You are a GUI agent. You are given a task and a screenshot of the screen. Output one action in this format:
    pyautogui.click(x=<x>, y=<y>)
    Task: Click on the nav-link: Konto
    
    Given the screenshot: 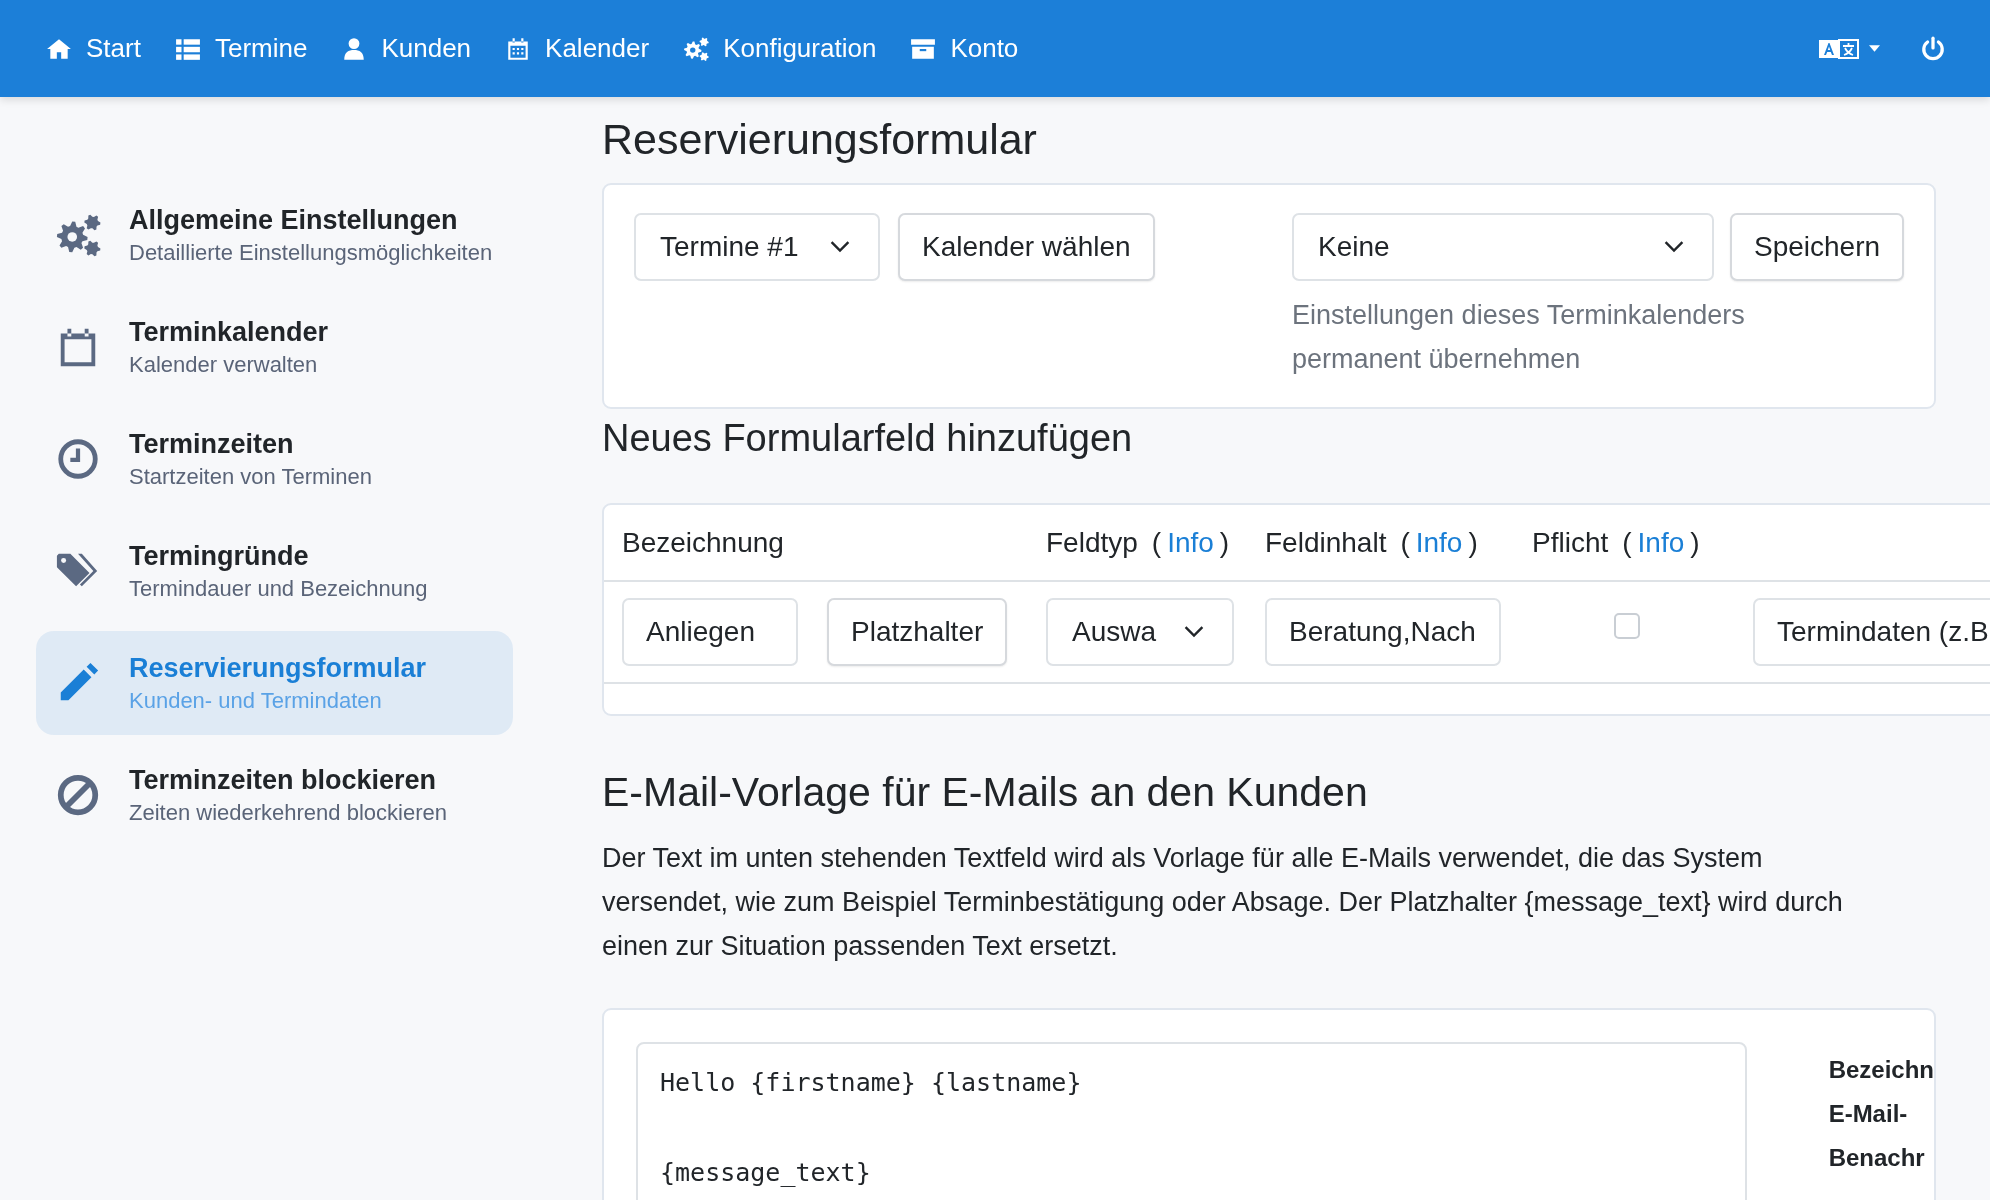 What is the action you would take?
    pyautogui.click(x=964, y=48)
    